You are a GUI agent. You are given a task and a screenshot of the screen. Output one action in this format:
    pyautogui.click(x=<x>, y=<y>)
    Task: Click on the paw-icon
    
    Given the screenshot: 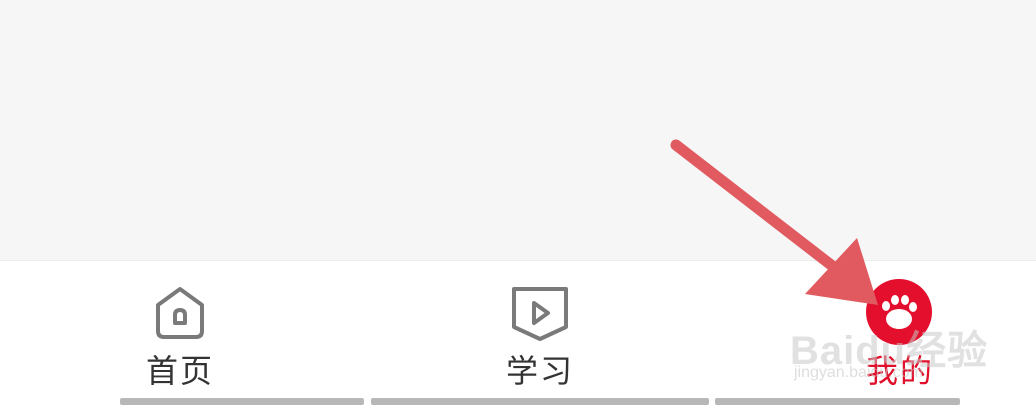 What is the action you would take?
    pyautogui.click(x=899, y=312)
    